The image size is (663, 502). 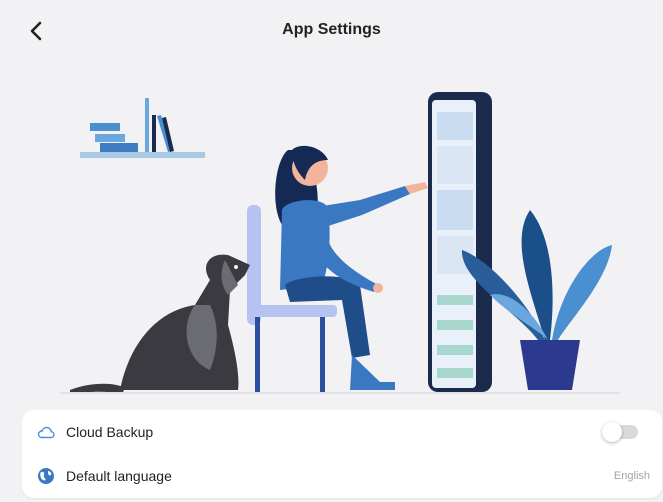 I want to click on cloud-backup-toggle, so click(x=620, y=432).